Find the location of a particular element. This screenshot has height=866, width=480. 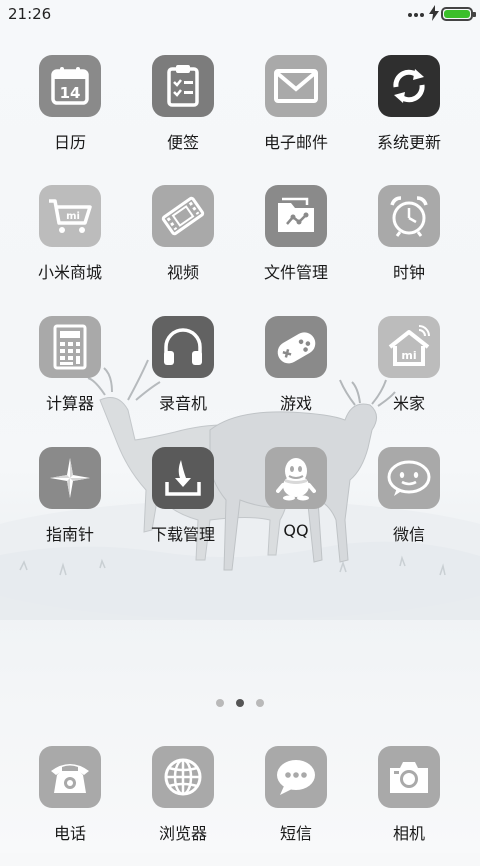

mi-store-logo-text: mi is located at coordinates (73, 216).